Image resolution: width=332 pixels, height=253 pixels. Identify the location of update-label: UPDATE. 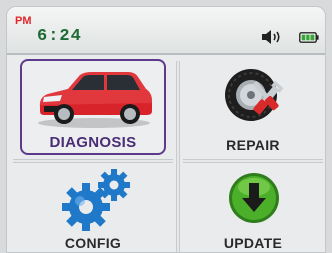
(253, 243).